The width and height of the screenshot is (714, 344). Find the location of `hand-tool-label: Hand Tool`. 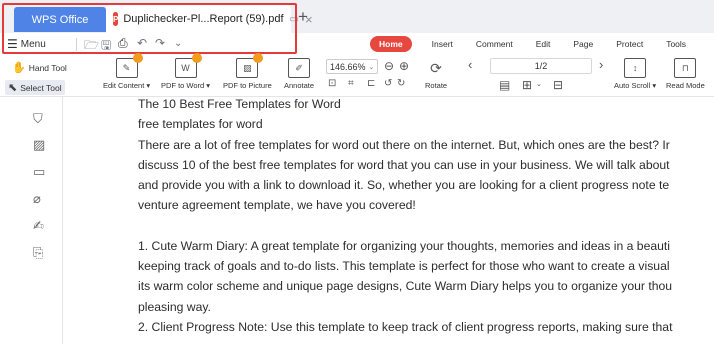

hand-tool-label: Hand Tool is located at coordinates (47, 67).